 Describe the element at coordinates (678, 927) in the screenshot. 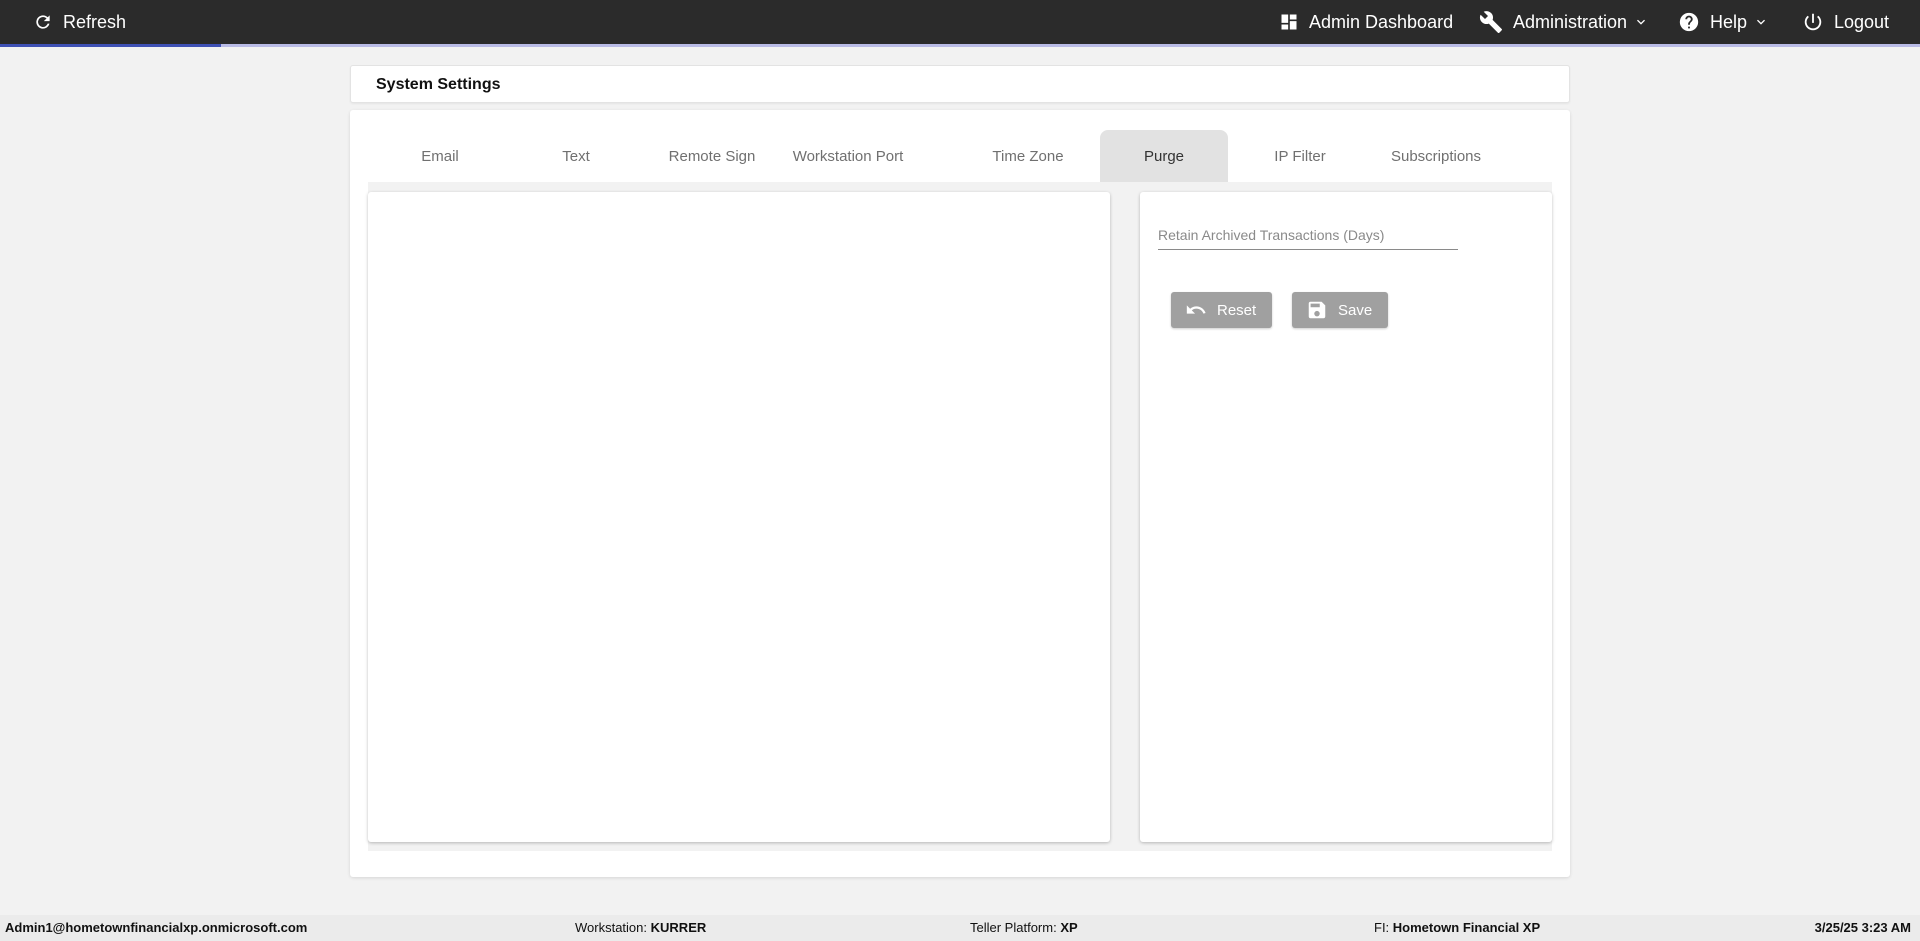

I see `status-workstation-value: KURRER` at that location.